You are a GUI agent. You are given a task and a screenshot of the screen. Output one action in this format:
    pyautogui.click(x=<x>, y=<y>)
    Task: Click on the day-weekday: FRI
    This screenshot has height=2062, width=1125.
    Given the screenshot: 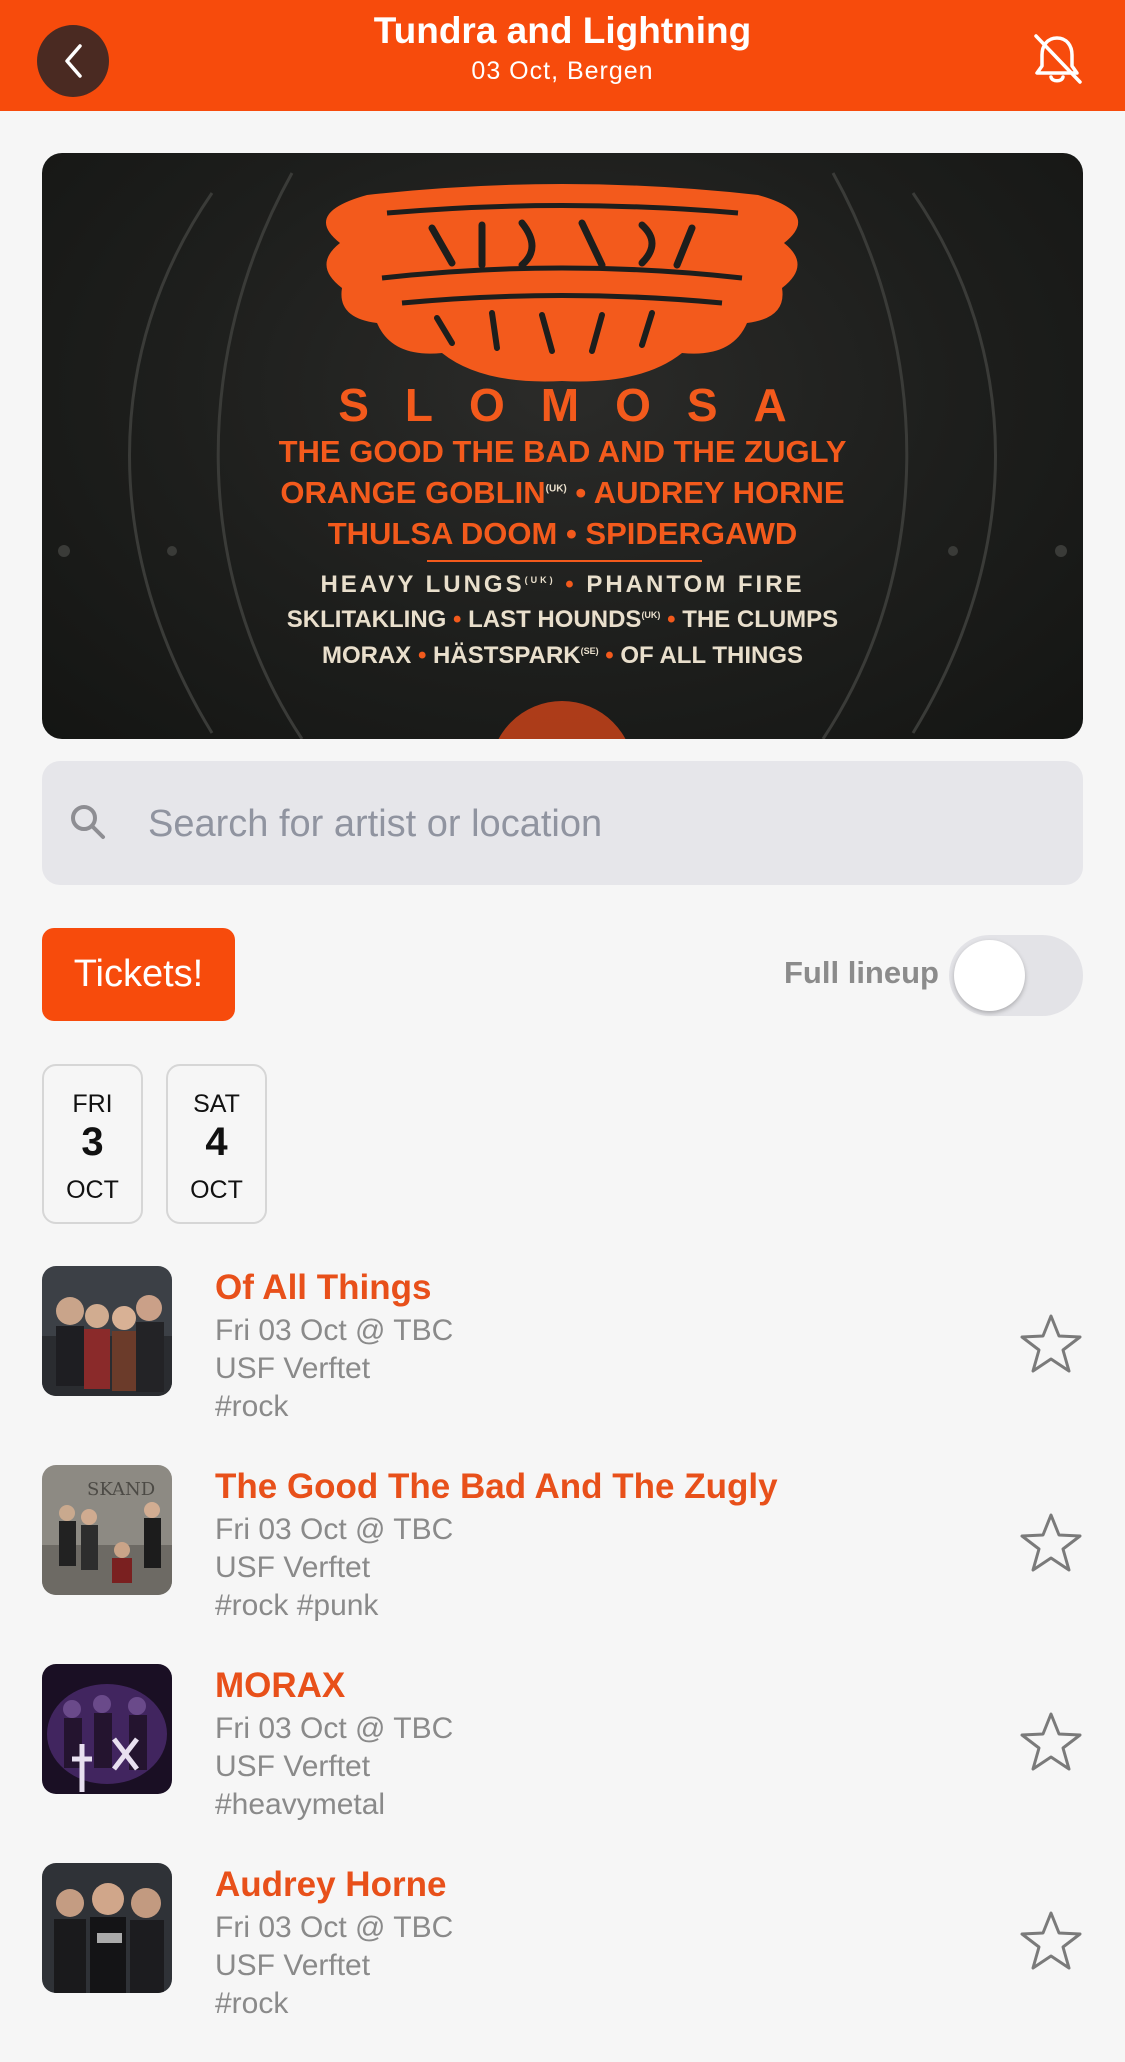 What is the action you would take?
    pyautogui.click(x=92, y=1104)
    